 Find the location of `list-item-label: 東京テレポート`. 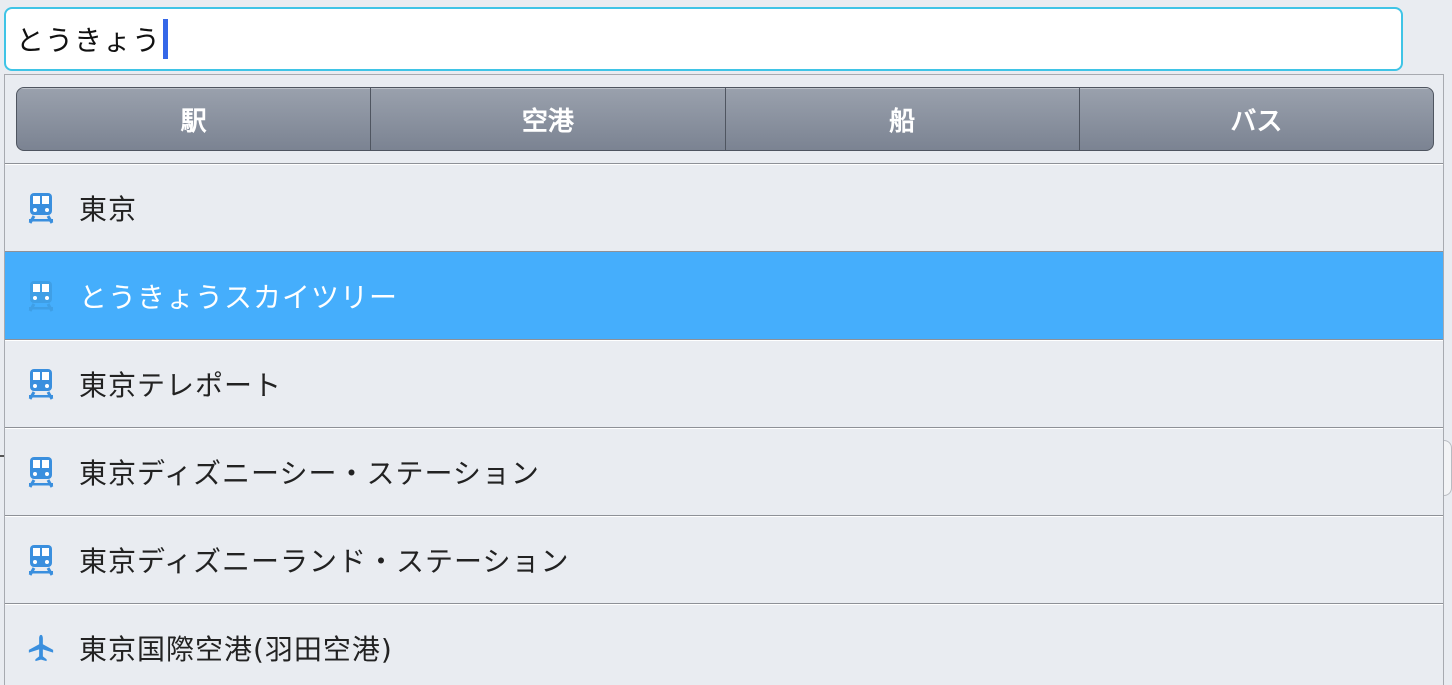

list-item-label: 東京テレポート is located at coordinates (181, 385).